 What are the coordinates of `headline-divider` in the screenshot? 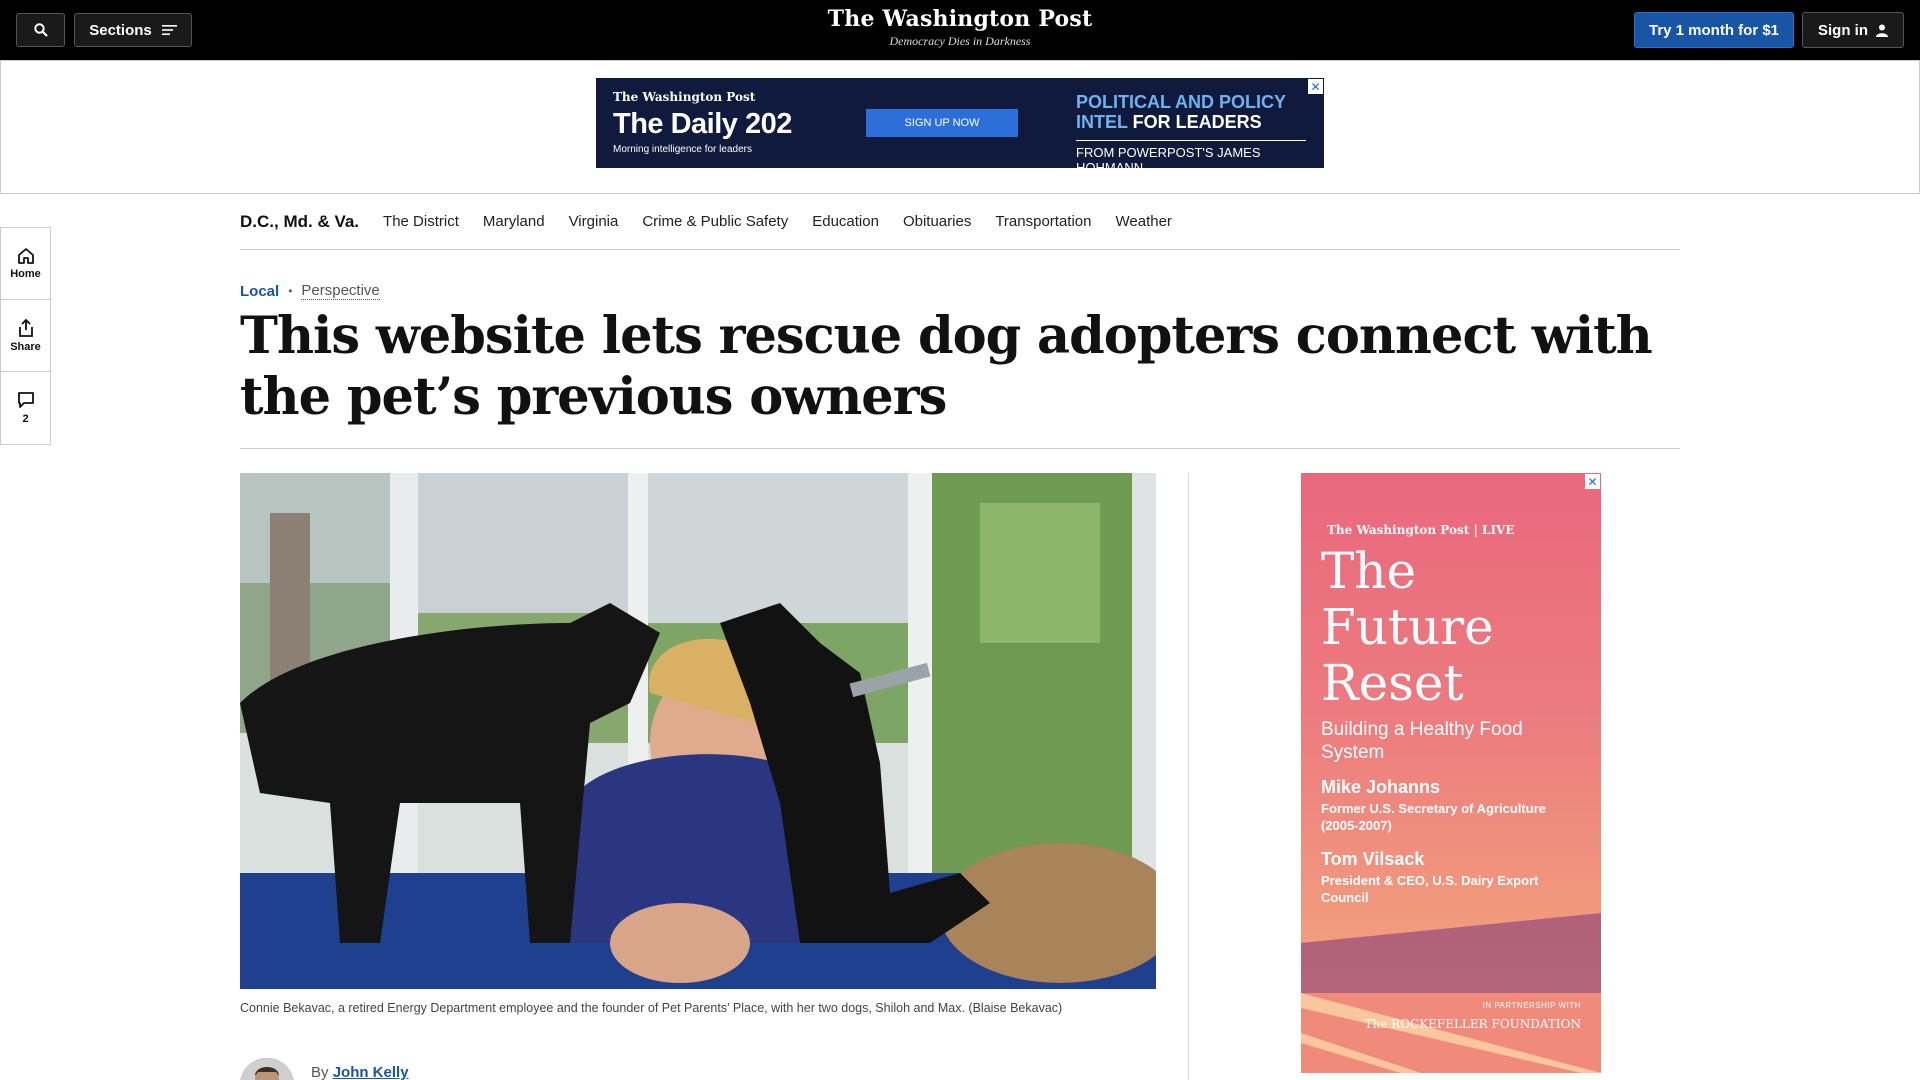 It's located at (960, 448).